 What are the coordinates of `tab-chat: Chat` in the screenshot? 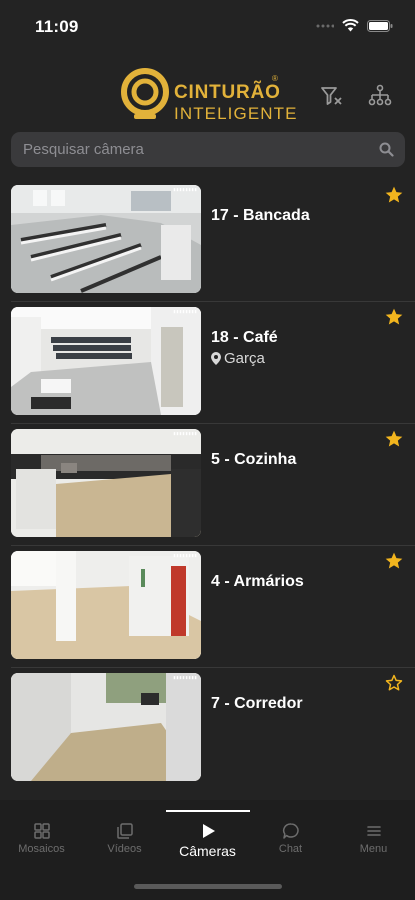 It's located at (290, 838).